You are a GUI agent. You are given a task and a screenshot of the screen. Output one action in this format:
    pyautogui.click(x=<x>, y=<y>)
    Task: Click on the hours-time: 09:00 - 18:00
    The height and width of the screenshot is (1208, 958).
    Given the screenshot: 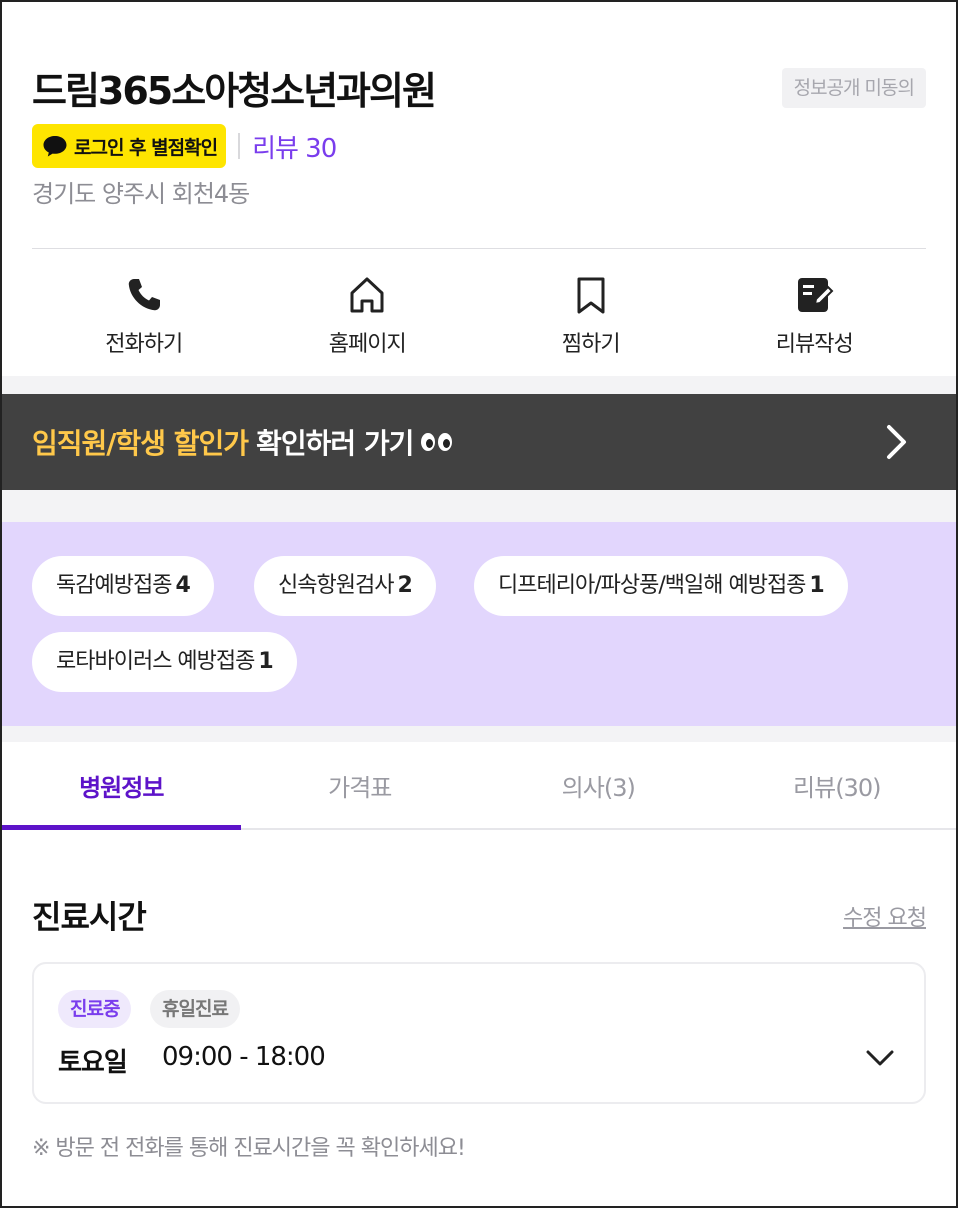 What is the action you would take?
    pyautogui.click(x=244, y=1057)
    